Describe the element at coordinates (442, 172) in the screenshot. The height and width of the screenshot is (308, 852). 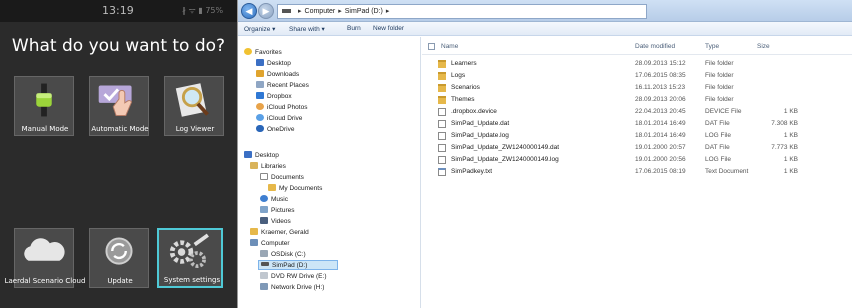
I see `text-file-icon` at that location.